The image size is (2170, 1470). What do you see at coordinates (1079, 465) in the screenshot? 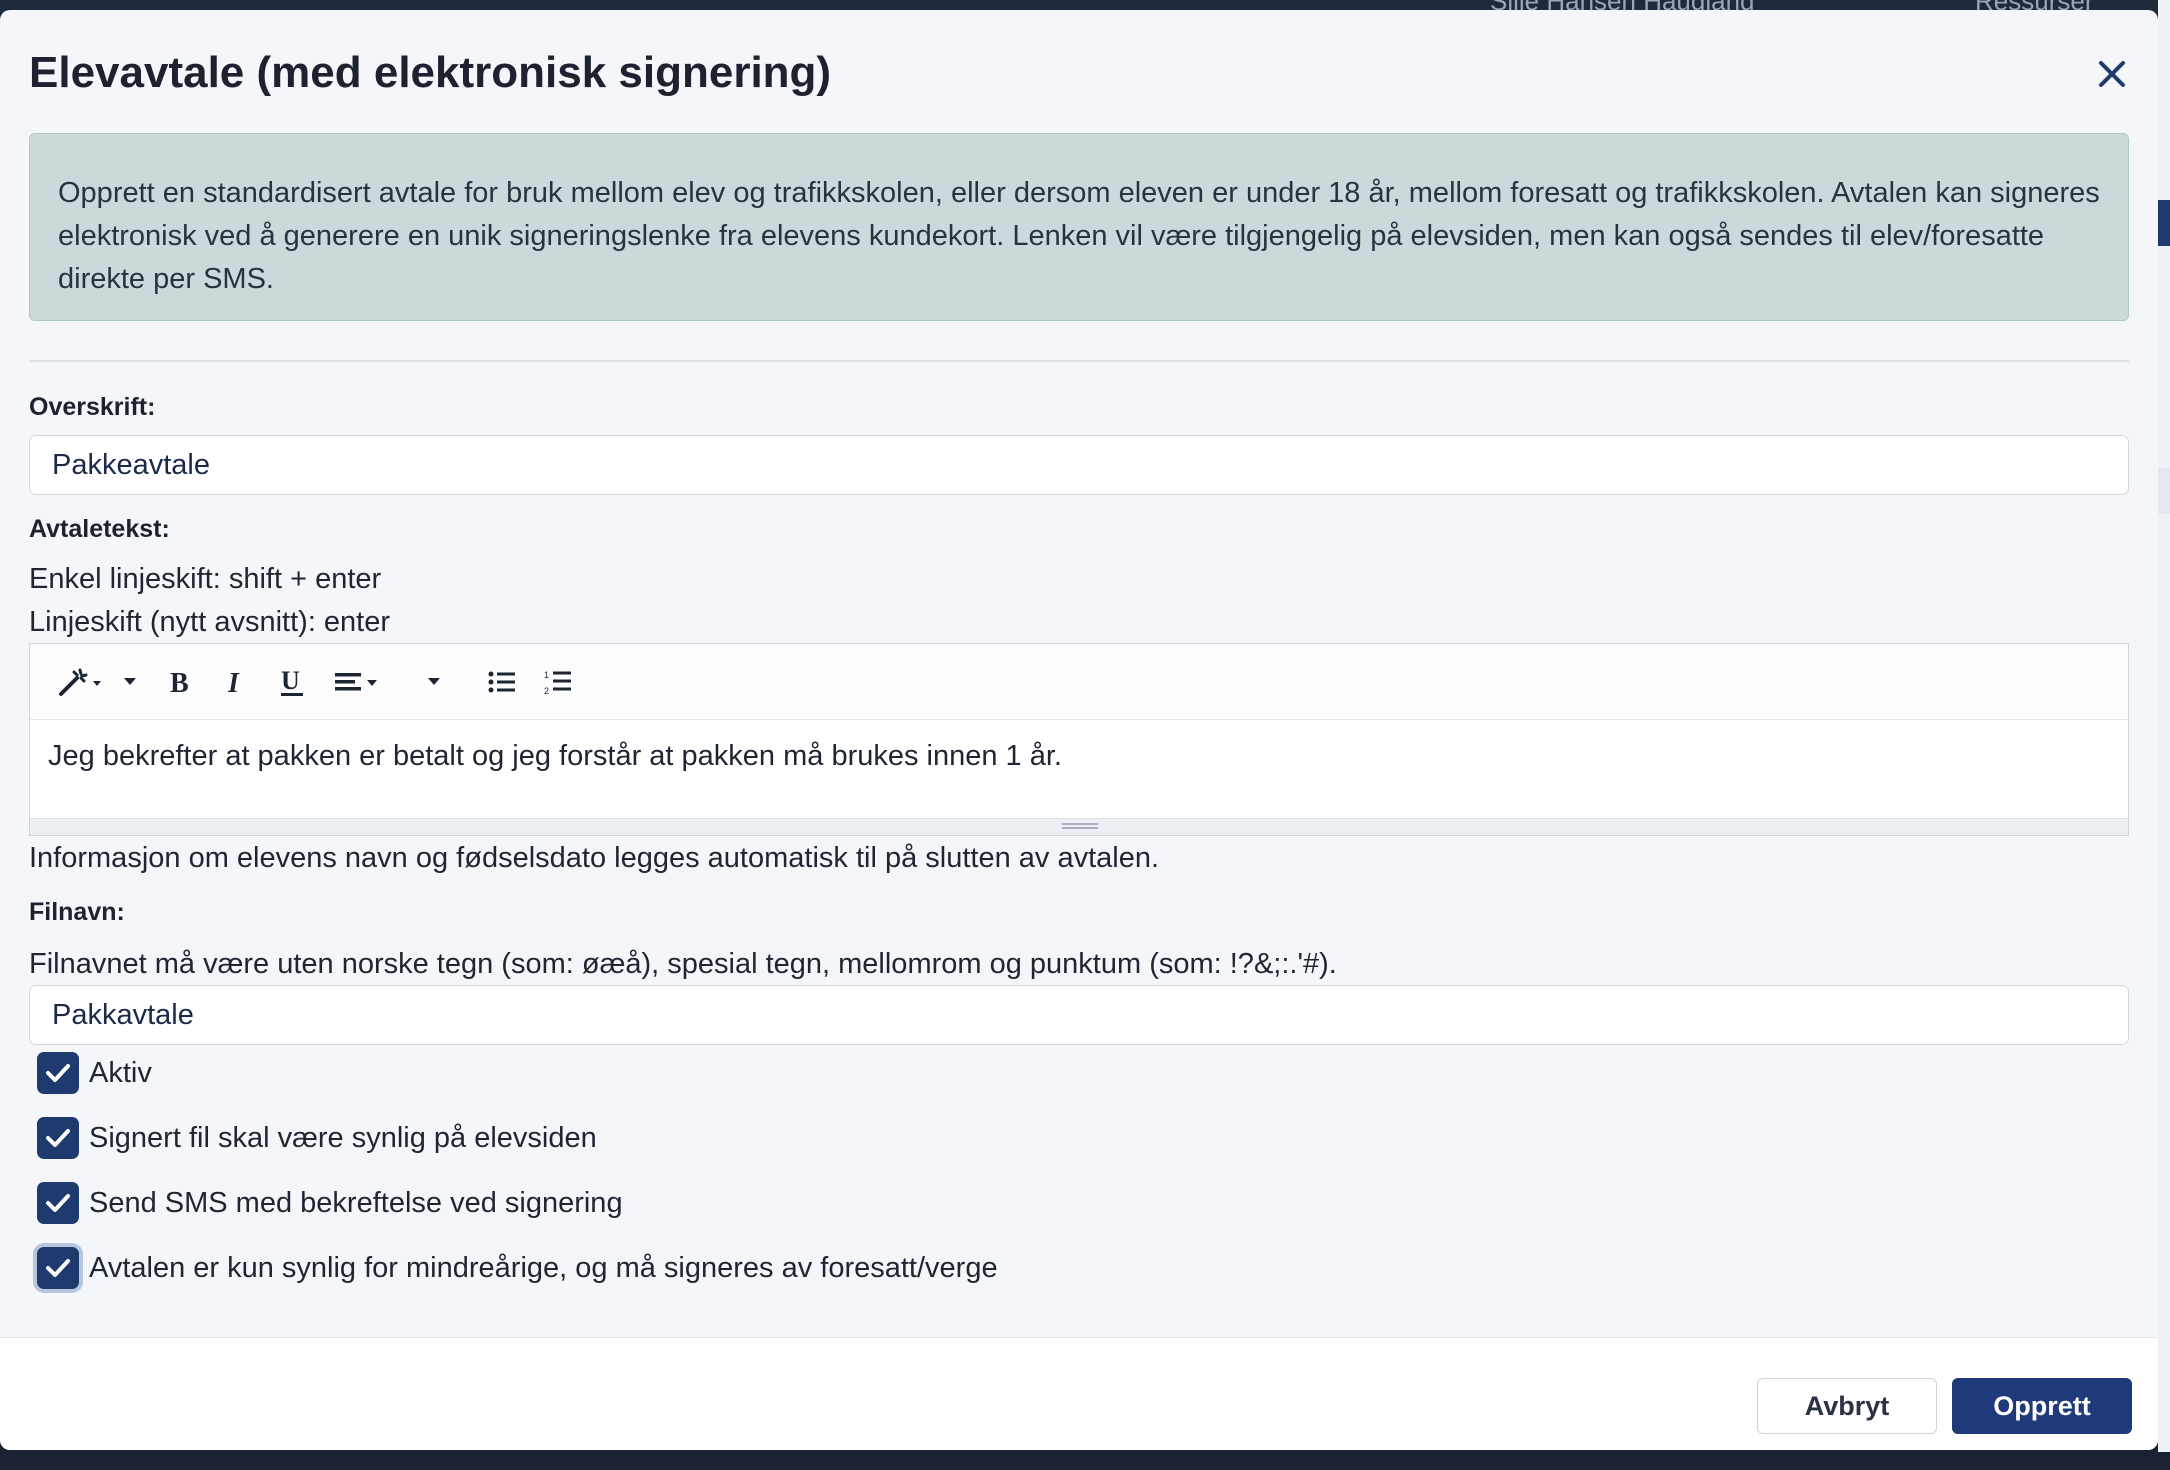
I see `heading-input` at bounding box center [1079, 465].